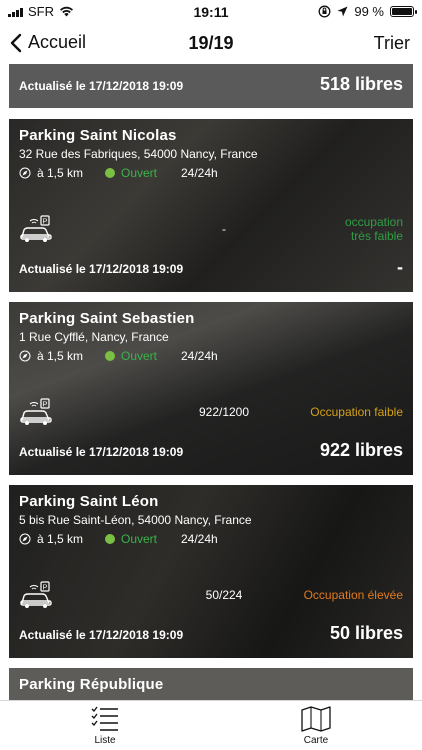  I want to click on occupancy-level-line1: Occupation faible, so click(356, 411).